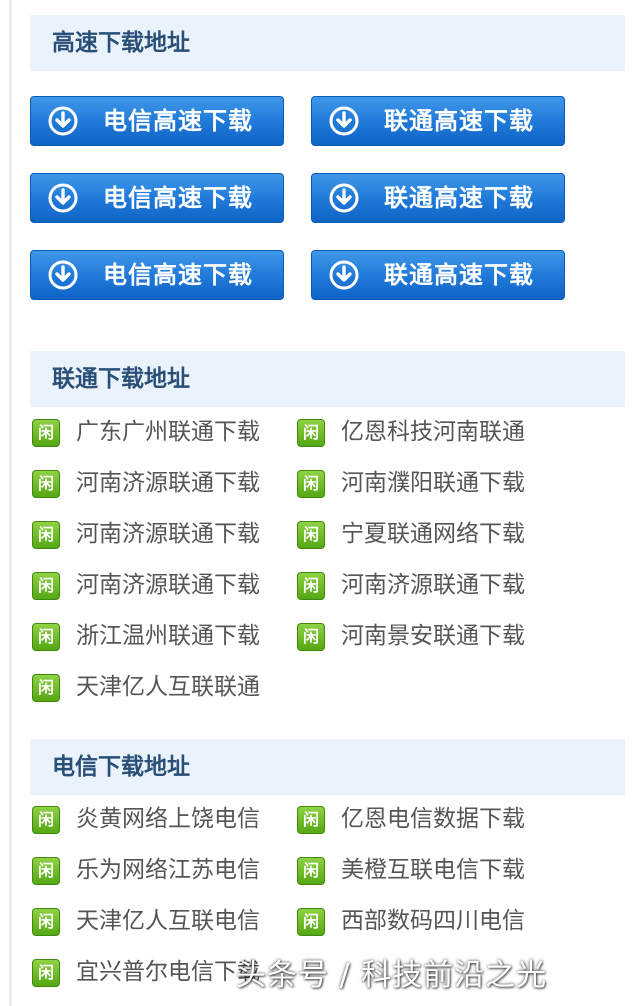  Describe the element at coordinates (10, 503) in the screenshot. I see `left-border` at that location.